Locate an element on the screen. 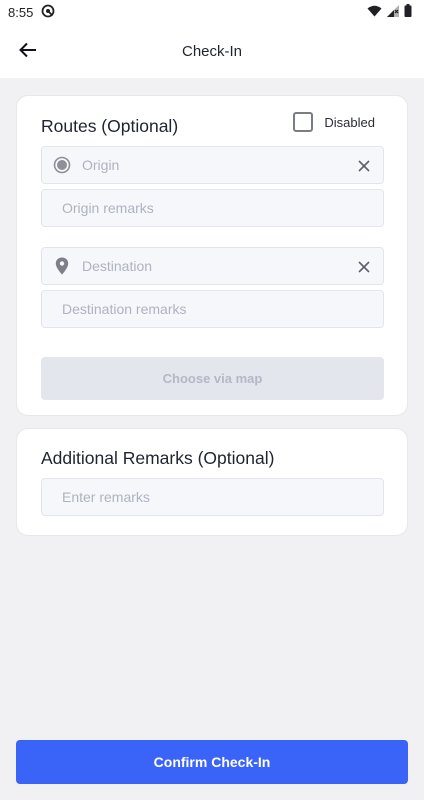 The width and height of the screenshot is (424, 800). page-title: Check-In is located at coordinates (212, 51).